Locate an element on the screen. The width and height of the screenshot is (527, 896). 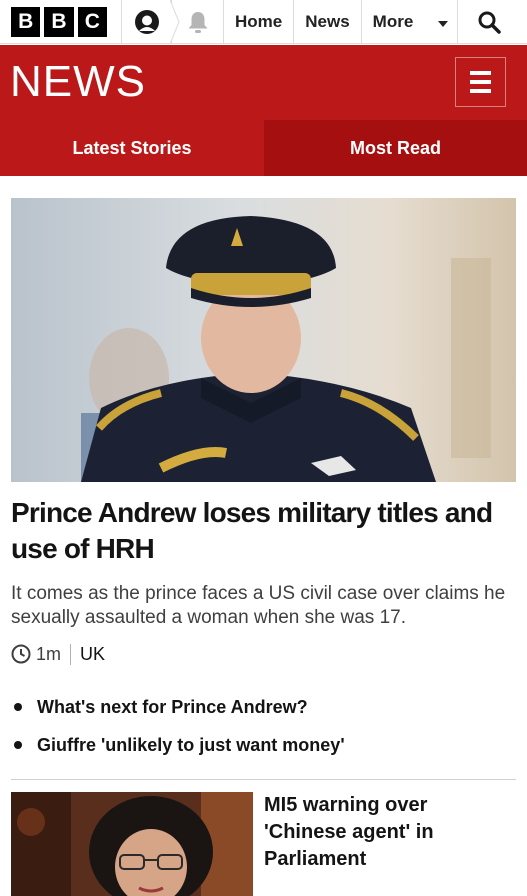
related-link-label: What's next for Prince Andrew? is located at coordinates (172, 706).